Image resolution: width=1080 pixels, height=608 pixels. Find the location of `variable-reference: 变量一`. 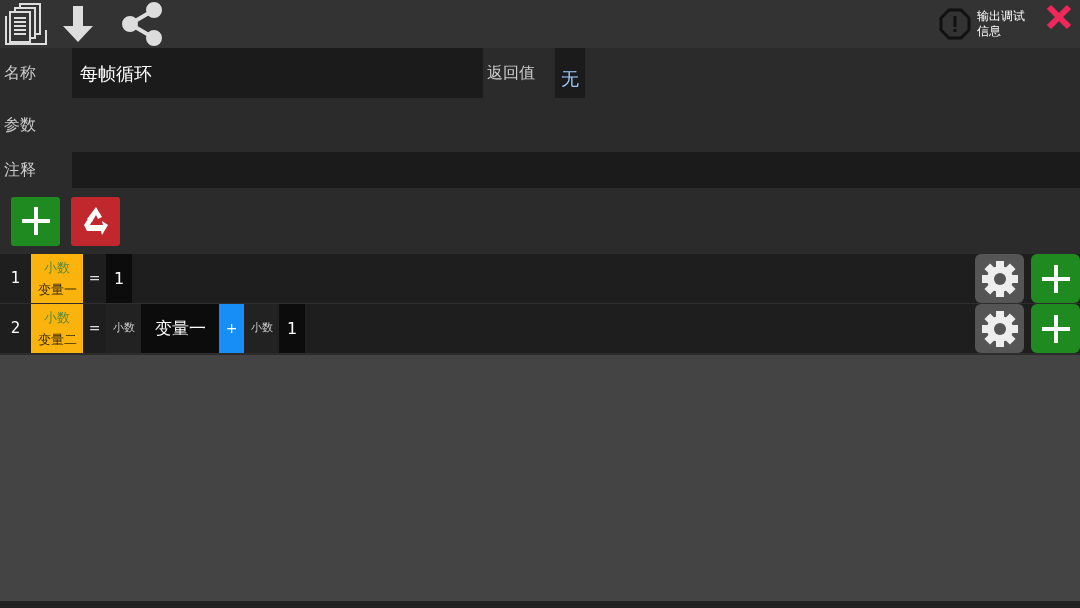

variable-reference: 变量一 is located at coordinates (180, 328).